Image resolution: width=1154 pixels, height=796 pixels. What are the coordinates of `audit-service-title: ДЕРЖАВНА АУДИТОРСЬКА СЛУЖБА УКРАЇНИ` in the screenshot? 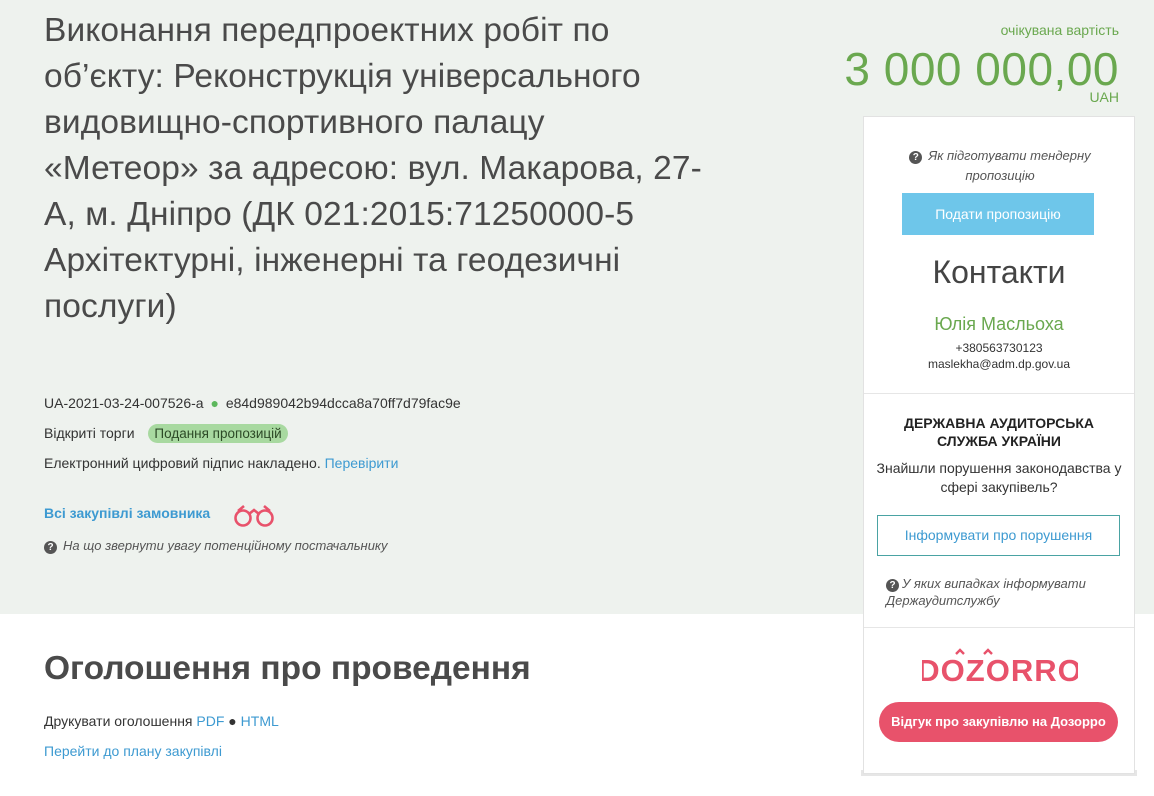 It's located at (999, 432).